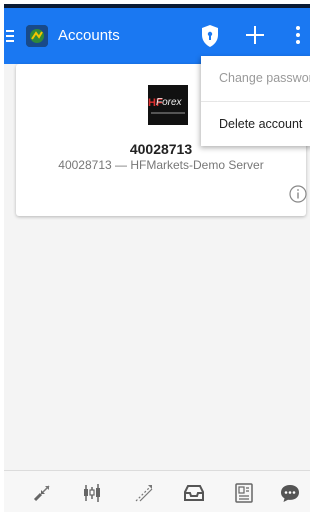  What do you see at coordinates (290, 493) in the screenshot?
I see `messages-icon` at bounding box center [290, 493].